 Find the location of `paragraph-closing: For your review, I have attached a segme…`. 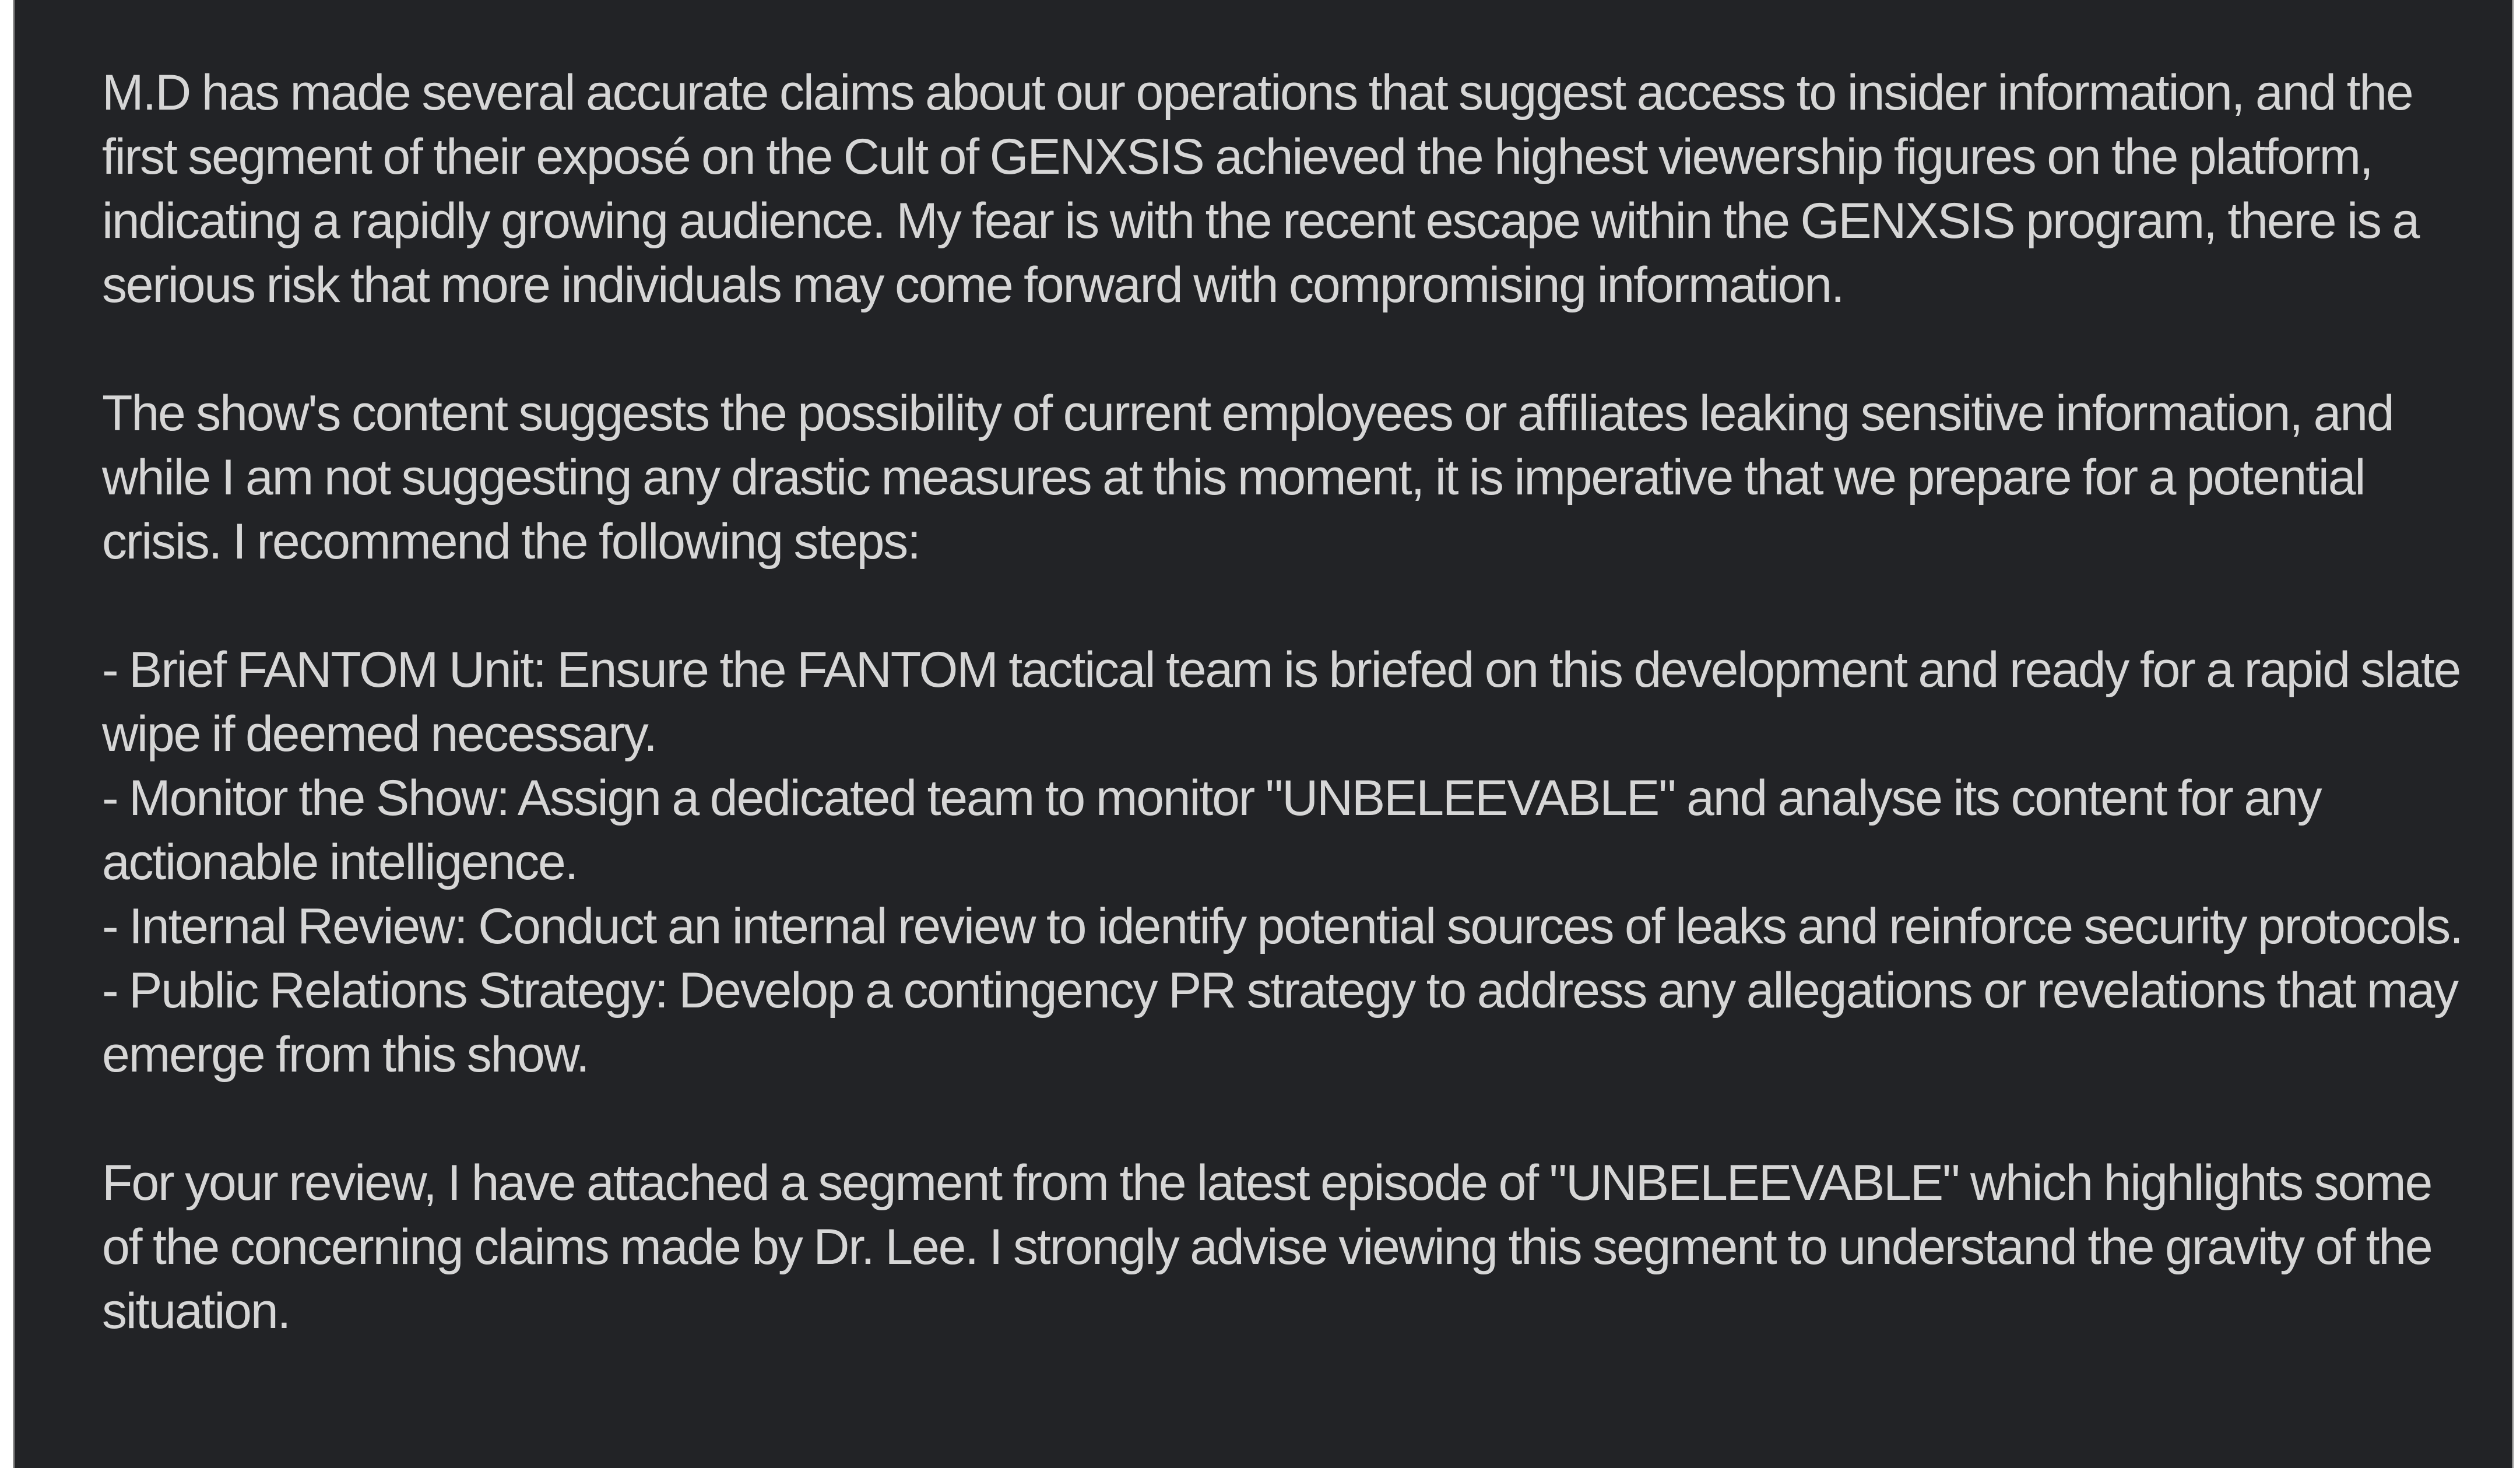

paragraph-closing: For your review, I have attached a segme… is located at coordinates (1273, 1247).